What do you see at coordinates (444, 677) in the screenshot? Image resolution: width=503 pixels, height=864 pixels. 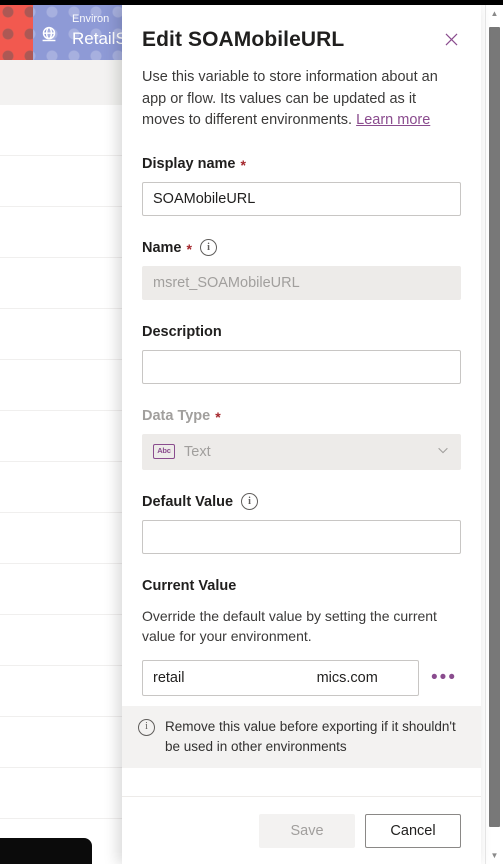 I see `current-value-more-options-button: •••` at bounding box center [444, 677].